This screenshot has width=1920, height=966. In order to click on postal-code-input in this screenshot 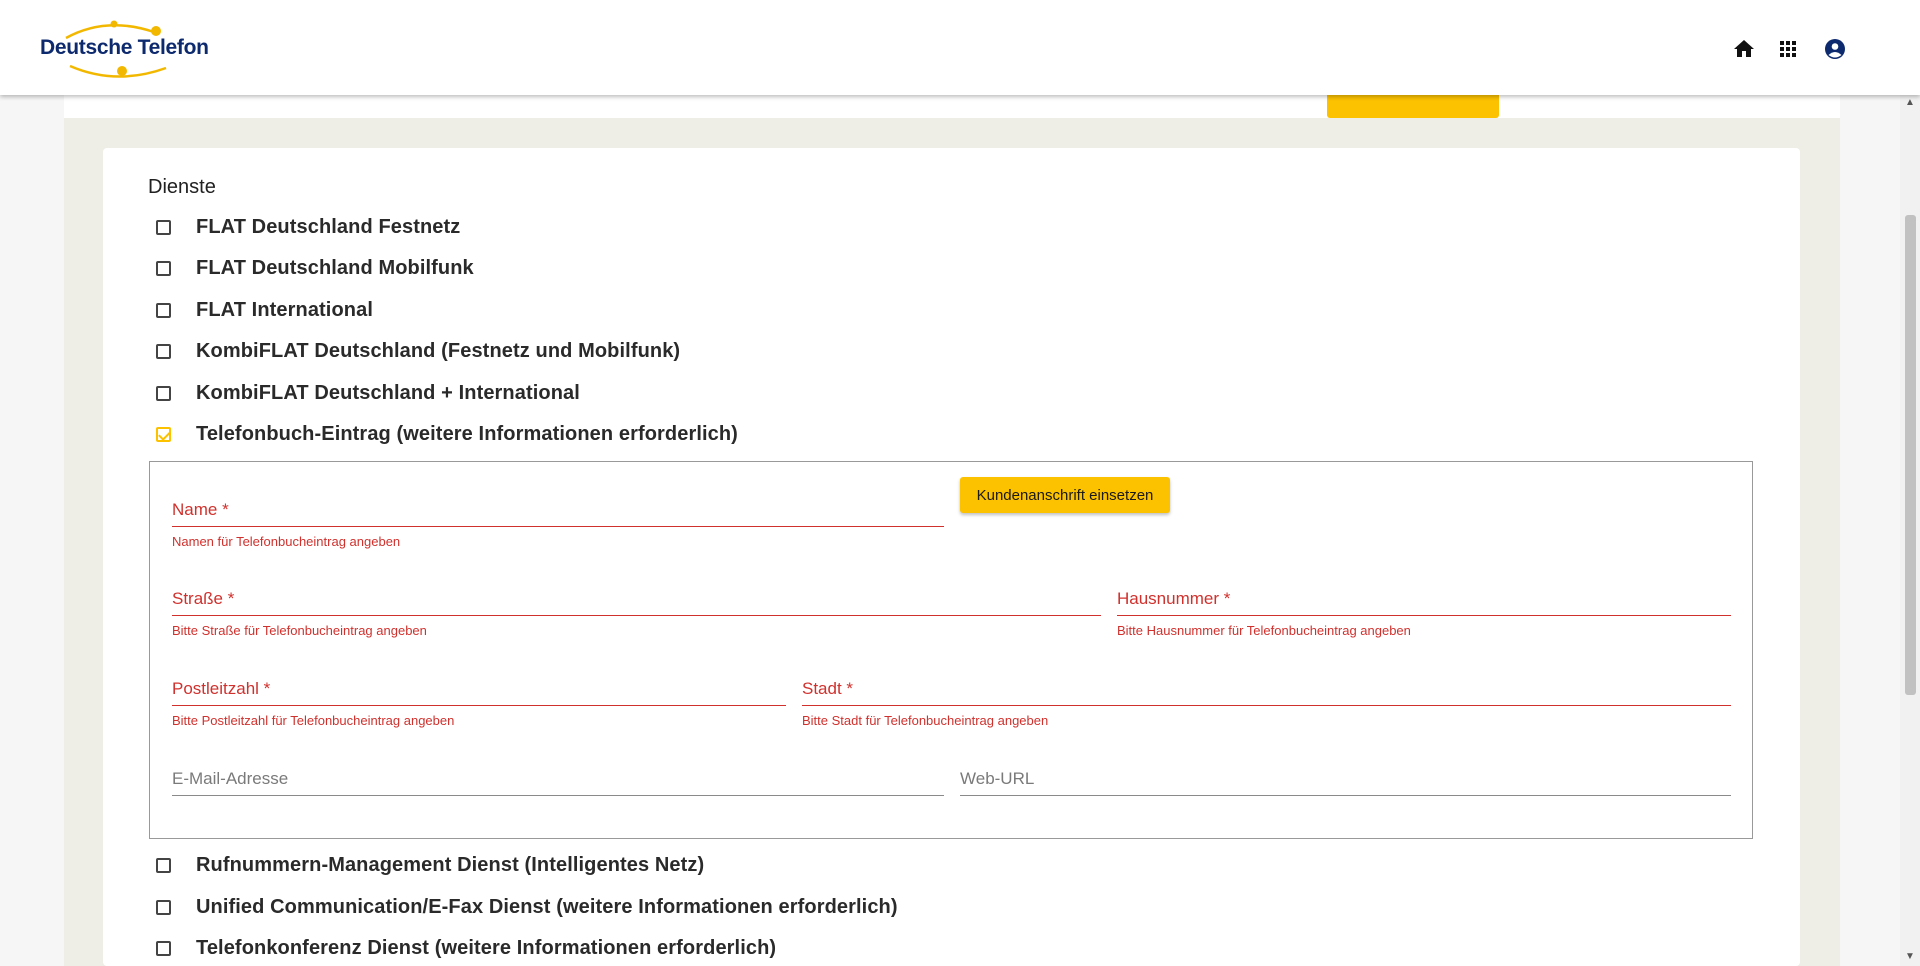, I will do `click(479, 690)`.